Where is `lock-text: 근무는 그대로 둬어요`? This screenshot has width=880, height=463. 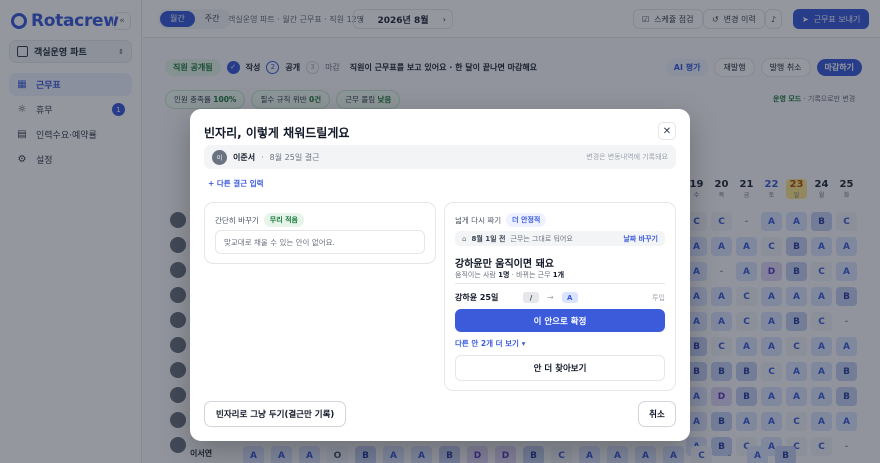 lock-text: 근무는 그대로 둬어요 is located at coordinates (541, 238).